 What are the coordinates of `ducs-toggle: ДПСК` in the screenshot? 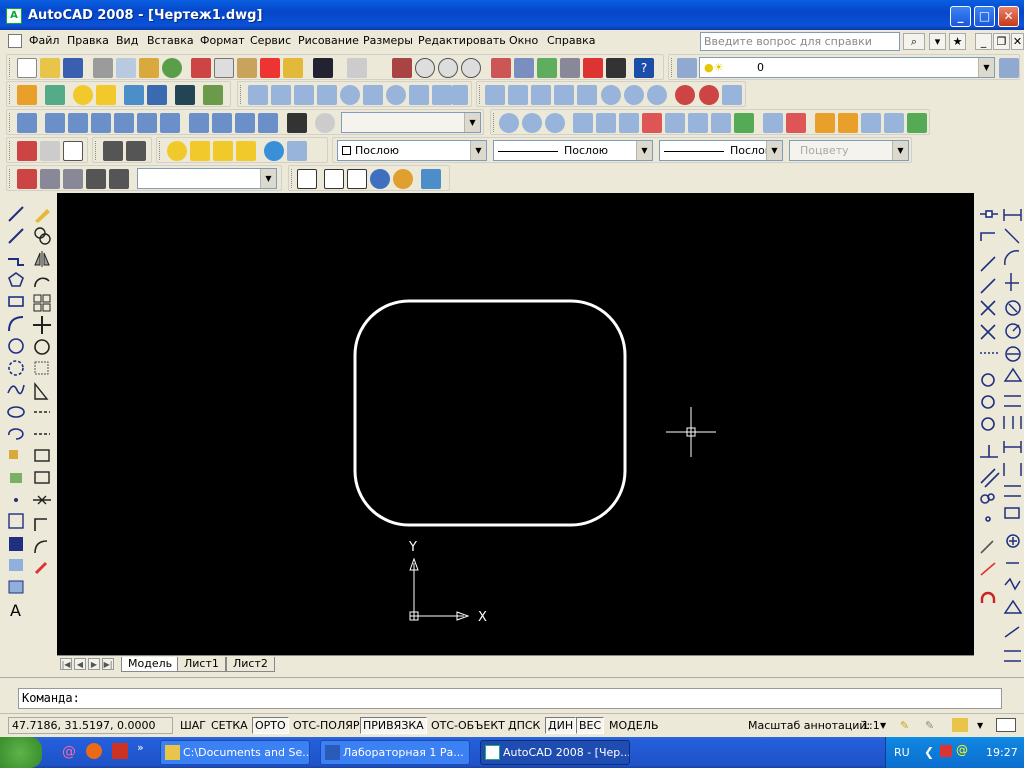 It's located at (524, 725).